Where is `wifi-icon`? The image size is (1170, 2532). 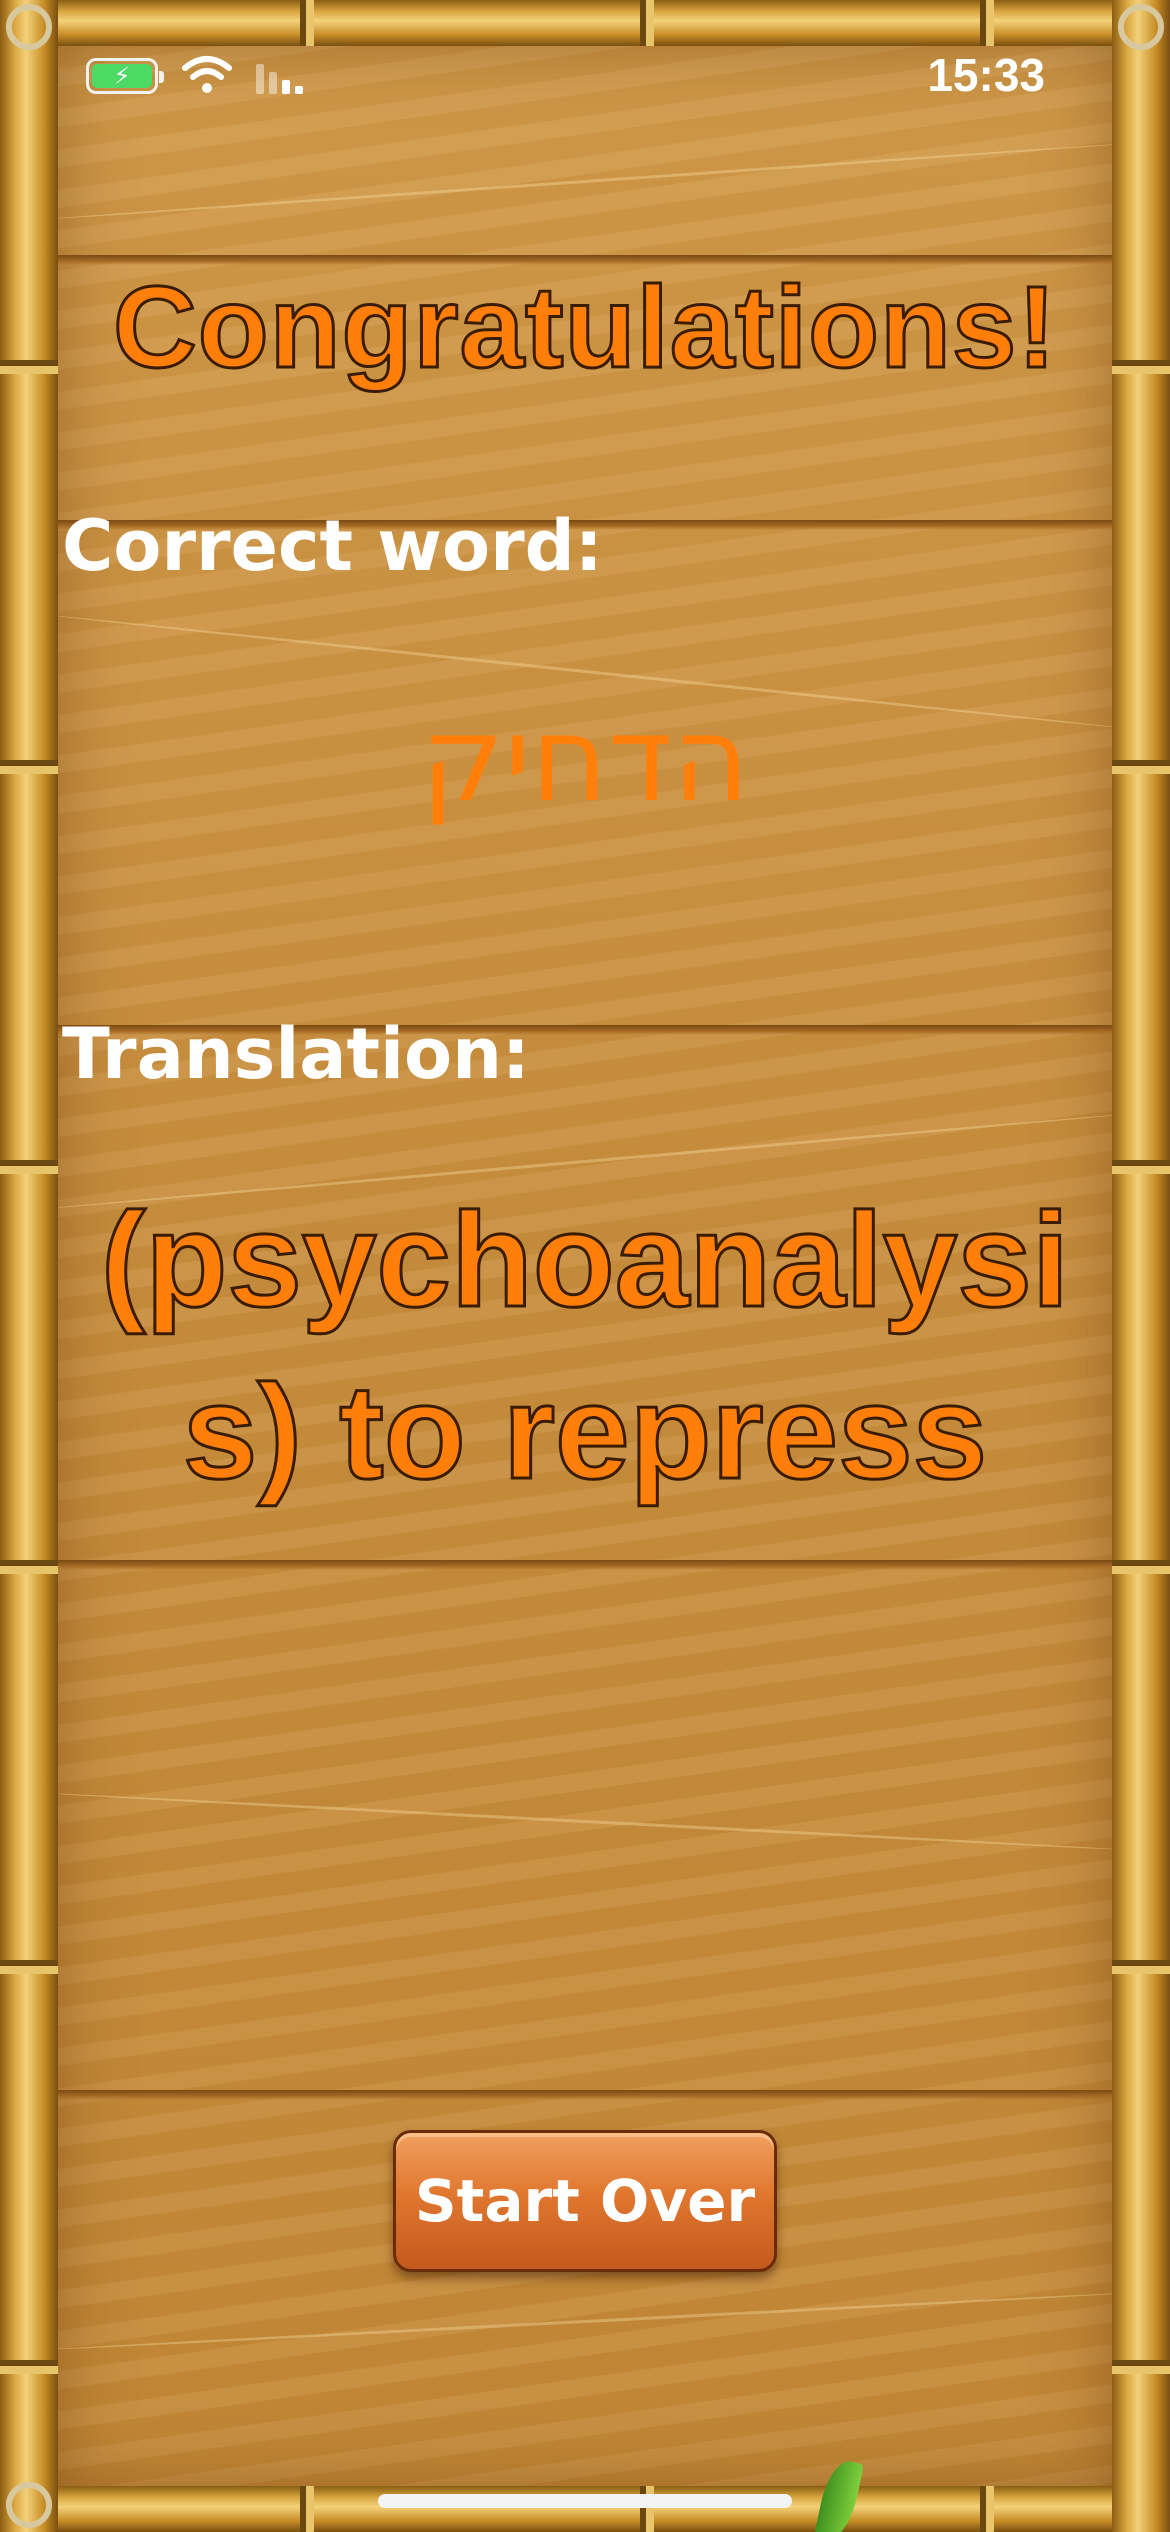
wifi-icon is located at coordinates (207, 74).